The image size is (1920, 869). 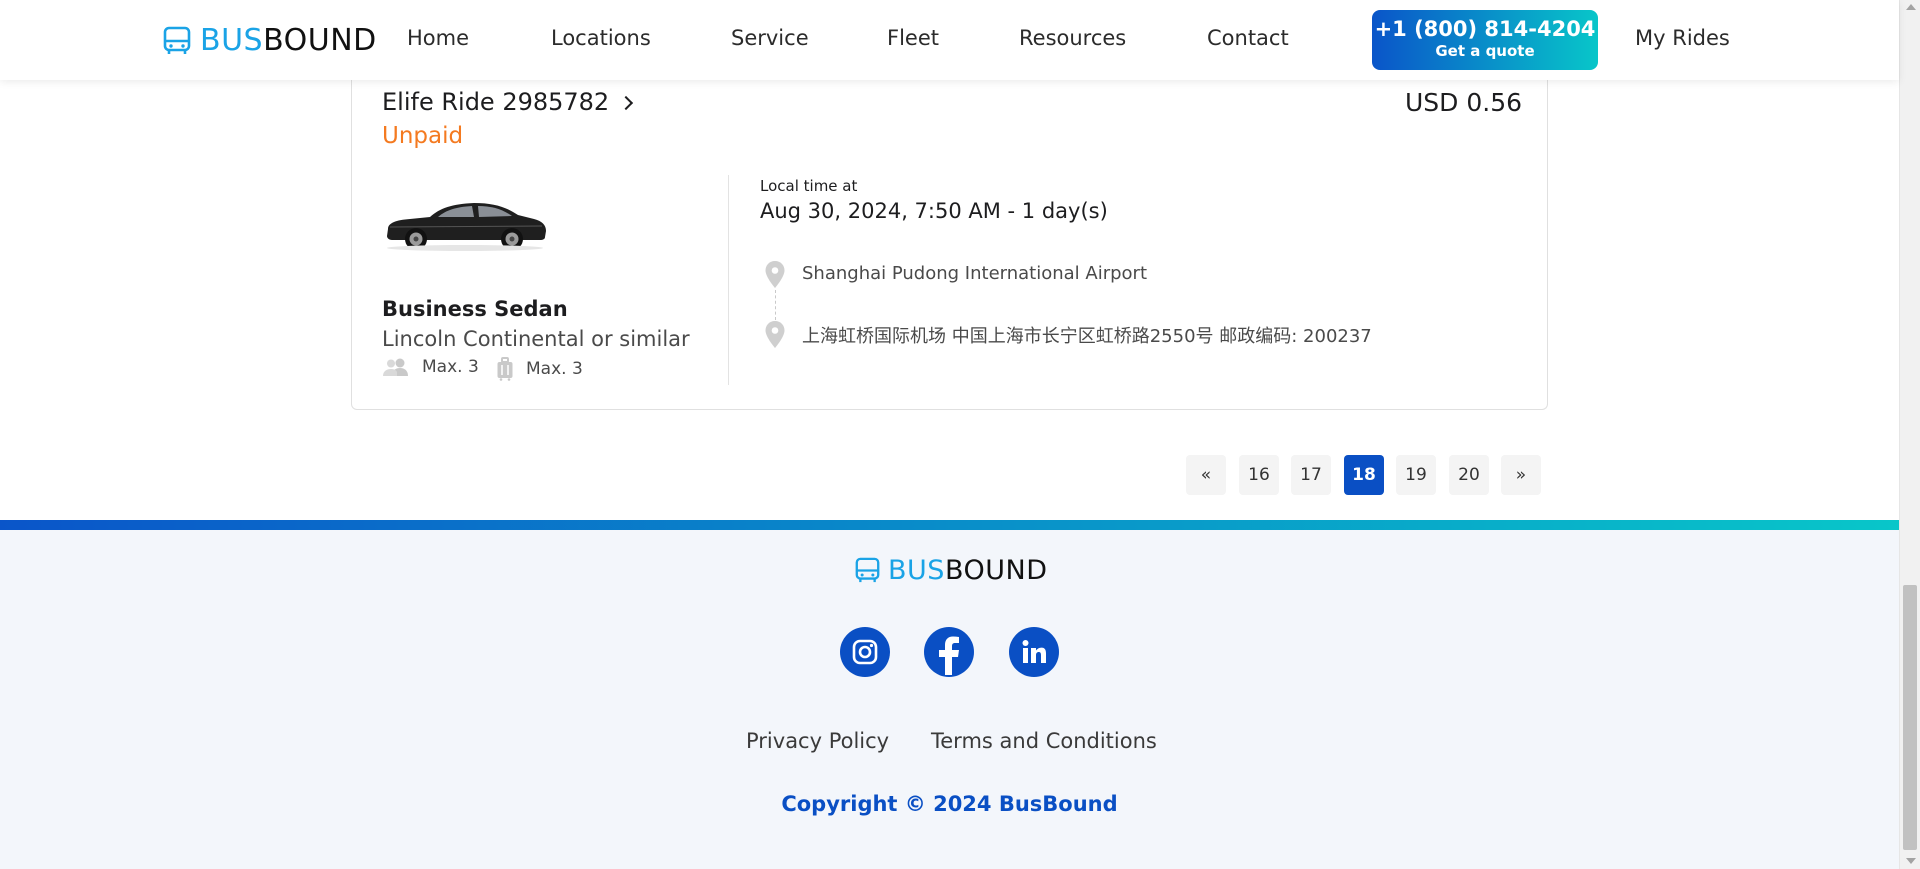 I want to click on nav-home: Home, so click(x=438, y=38).